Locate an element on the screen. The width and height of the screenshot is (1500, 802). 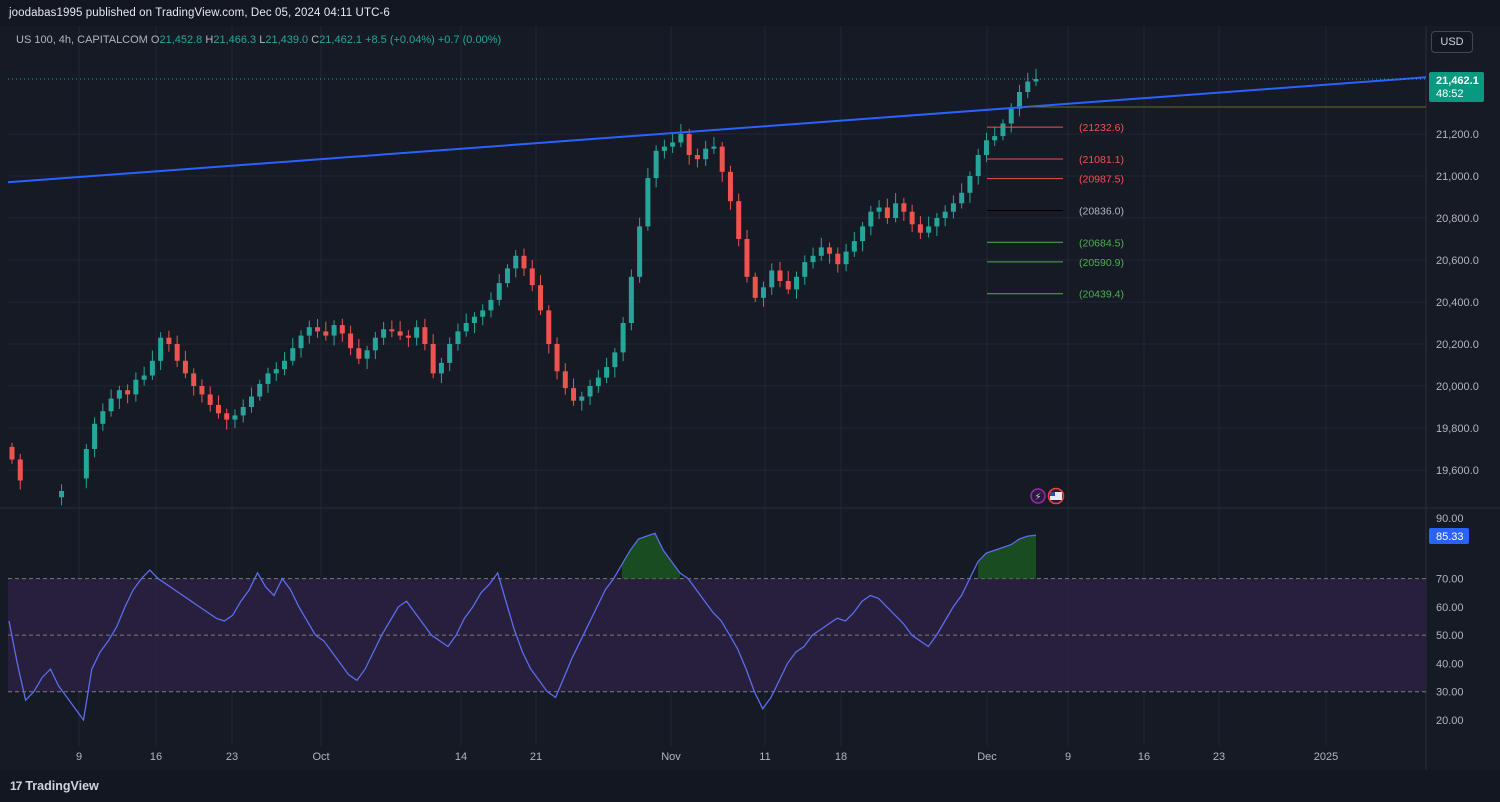
tradingview-logo-icon: 17 is located at coordinates (16, 786).